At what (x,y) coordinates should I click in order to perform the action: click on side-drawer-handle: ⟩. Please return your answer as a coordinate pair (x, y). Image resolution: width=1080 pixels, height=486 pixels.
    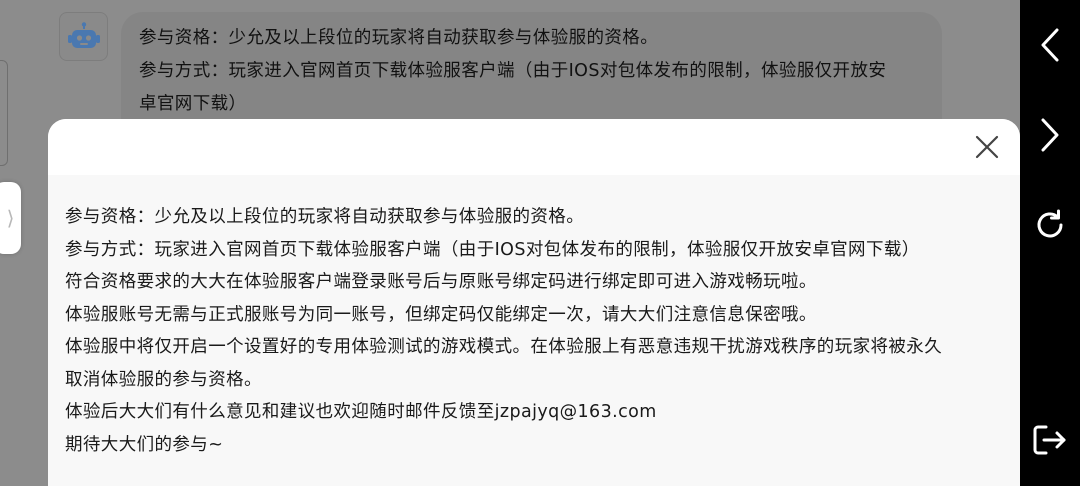
    Looking at the image, I should click on (10, 218).